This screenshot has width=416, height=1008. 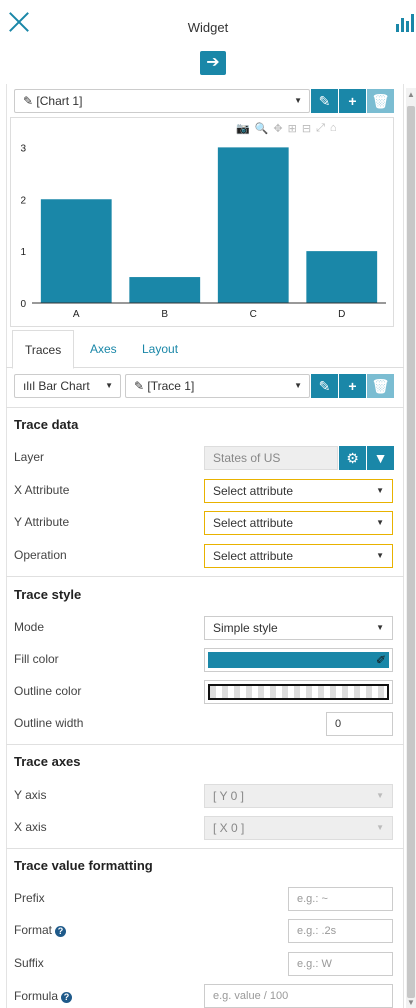 What do you see at coordinates (40, 555) in the screenshot?
I see `operation-label: Operation` at bounding box center [40, 555].